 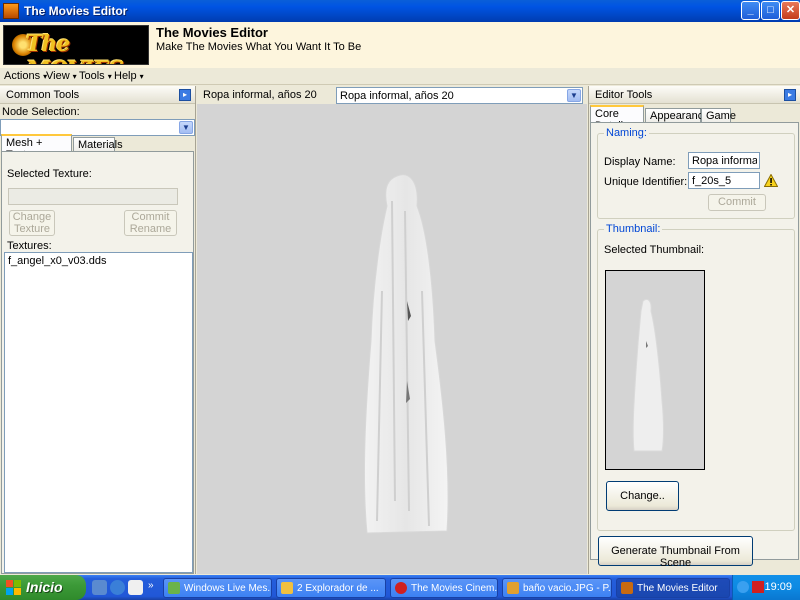 What do you see at coordinates (648, 375) in the screenshot?
I see `thumbnail-image` at bounding box center [648, 375].